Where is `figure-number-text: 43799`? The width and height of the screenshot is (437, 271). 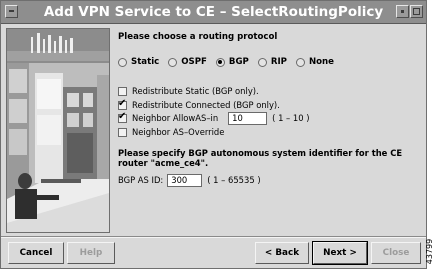
figure-number-text: 43799 is located at coordinates (430, 251).